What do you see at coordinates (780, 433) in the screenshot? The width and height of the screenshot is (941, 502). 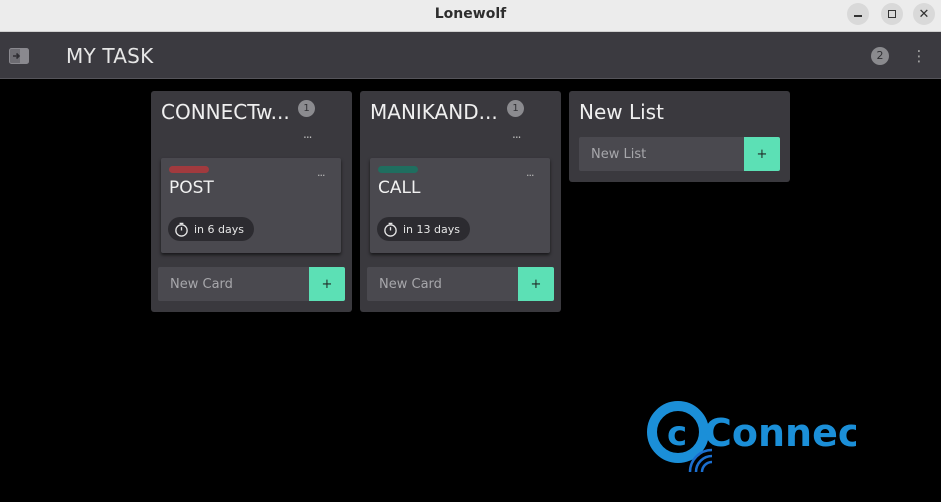 I see `logo-text: Connect` at bounding box center [780, 433].